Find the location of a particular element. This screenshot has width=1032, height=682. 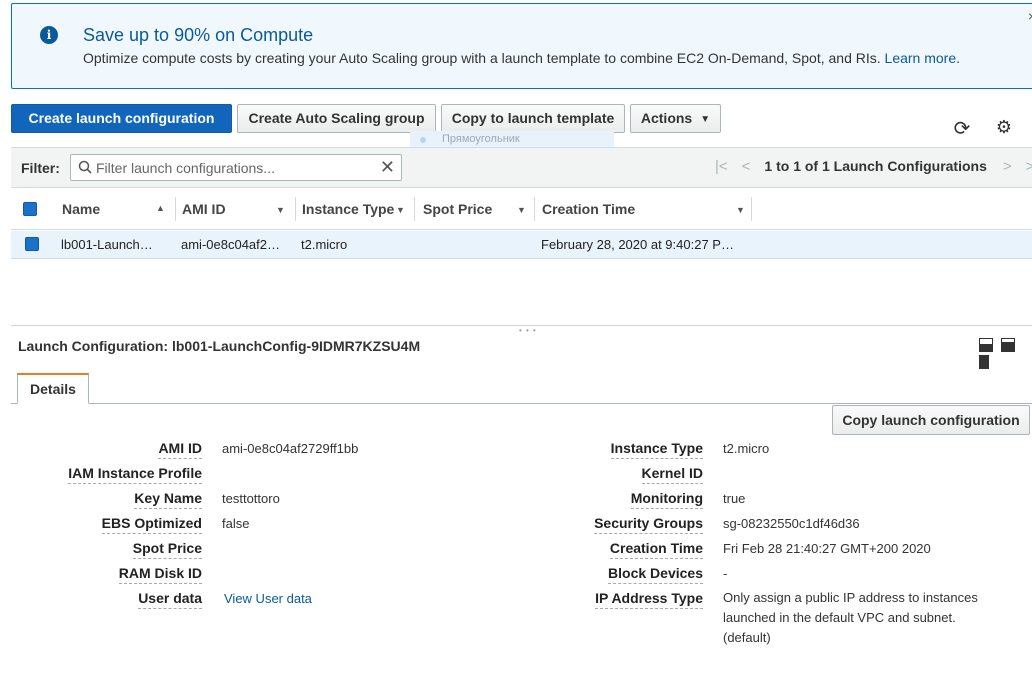

cell-spot-price is located at coordinates (477, 245).